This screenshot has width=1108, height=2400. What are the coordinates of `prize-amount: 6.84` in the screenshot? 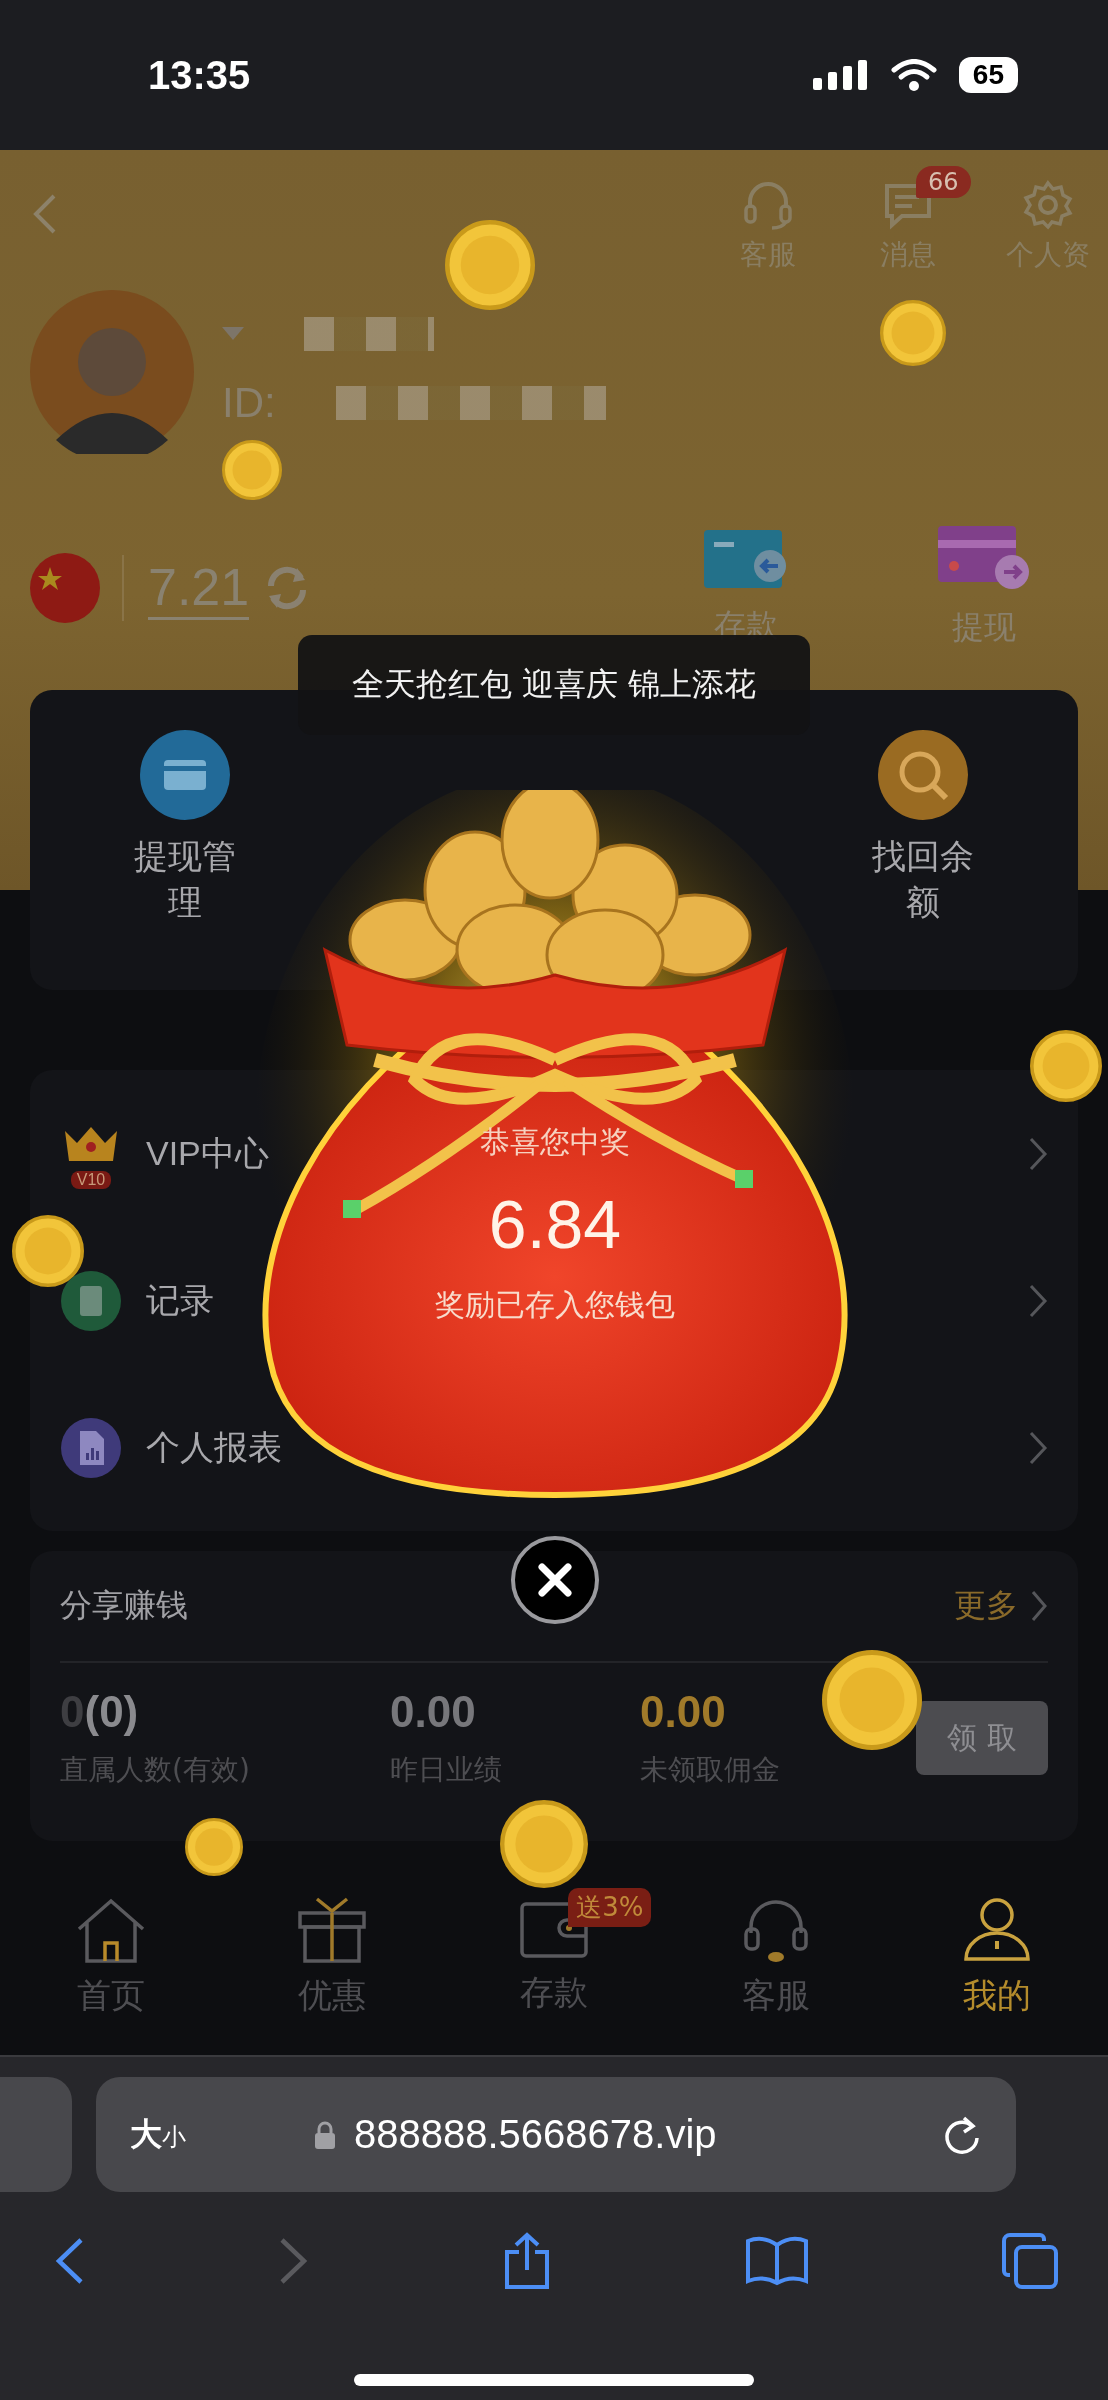 It's located at (555, 1224).